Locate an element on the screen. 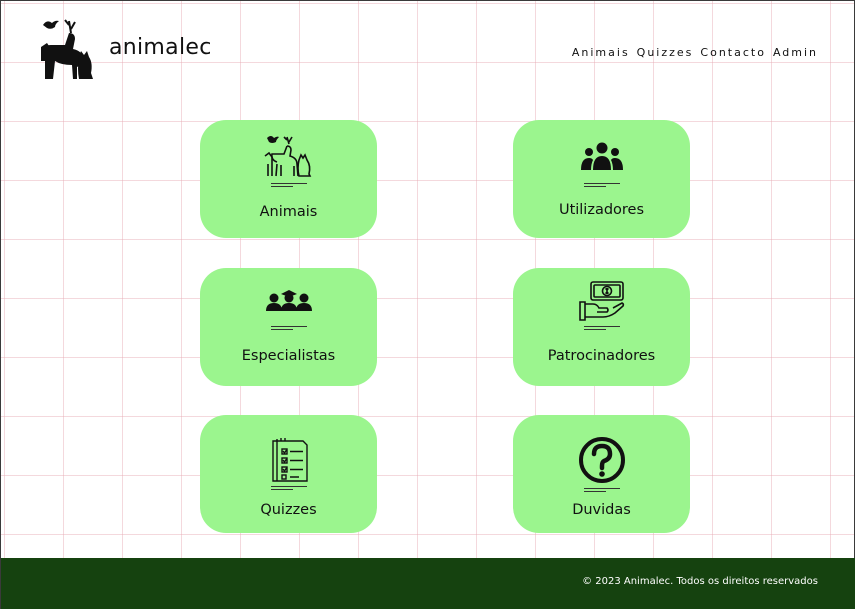 This screenshot has width=855, height=609. money-hand-icon is located at coordinates (601, 301).